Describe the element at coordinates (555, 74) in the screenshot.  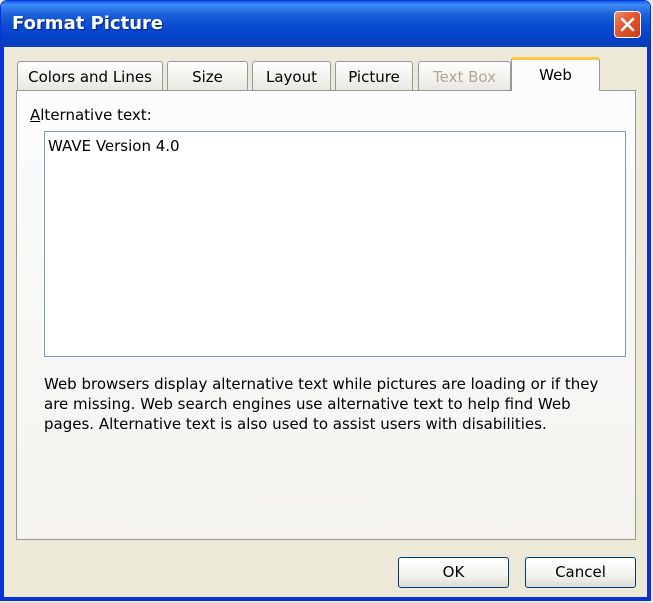
I see `tab-web: Web` at that location.